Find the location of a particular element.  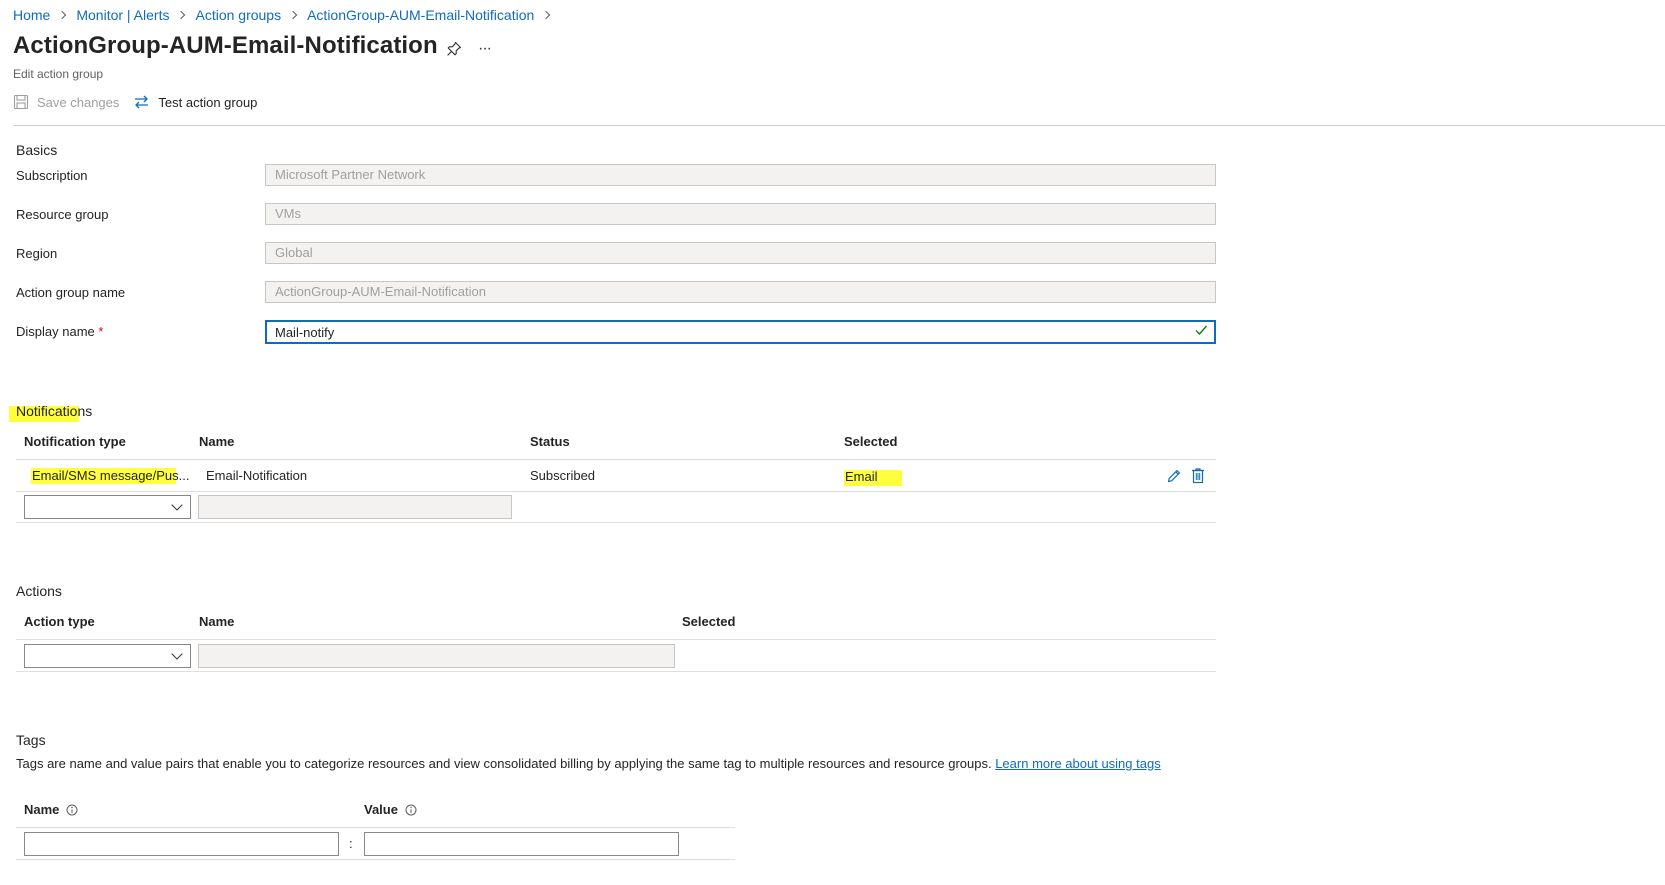

toolbar-divider is located at coordinates (839, 125).